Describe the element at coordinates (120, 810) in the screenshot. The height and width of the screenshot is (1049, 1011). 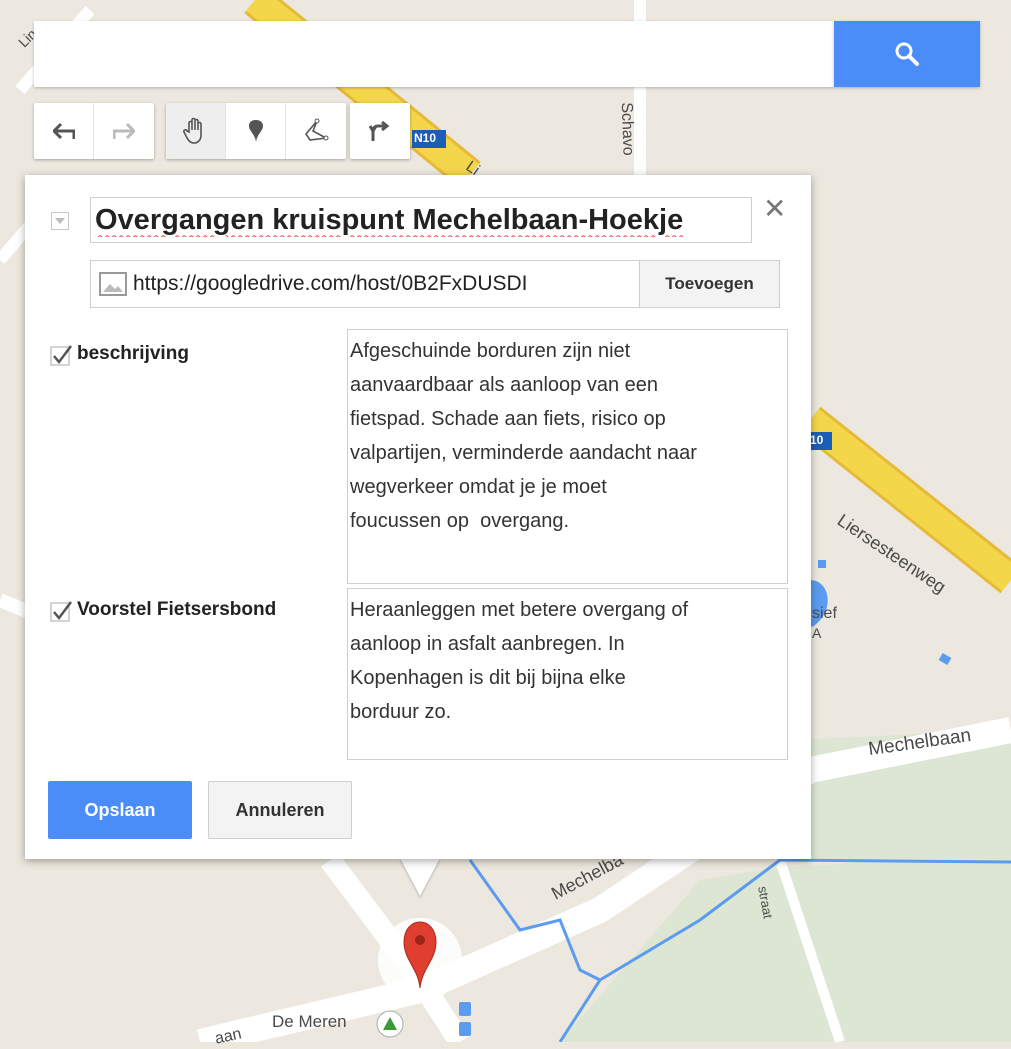
I see `save-button: Opslaan` at that location.